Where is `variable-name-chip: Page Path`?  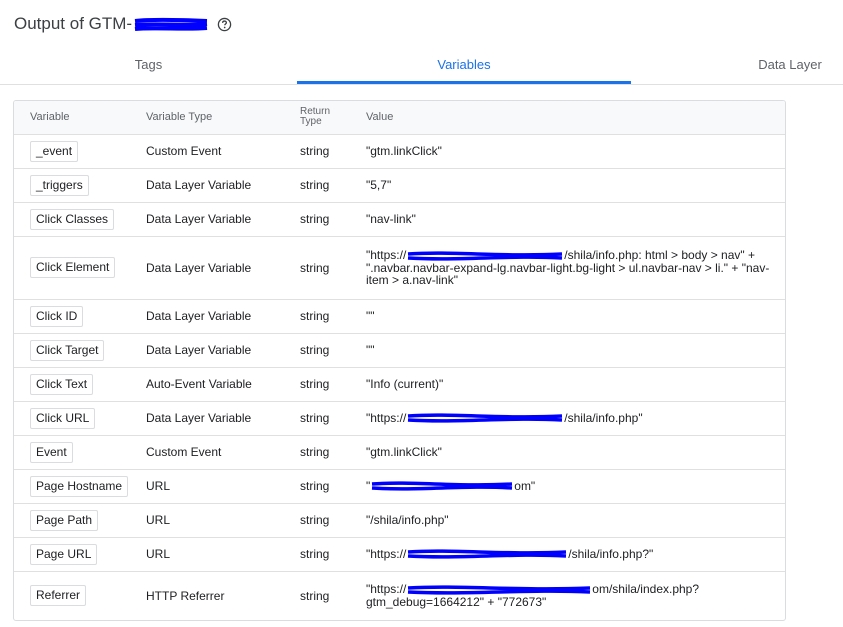 variable-name-chip: Page Path is located at coordinates (64, 520).